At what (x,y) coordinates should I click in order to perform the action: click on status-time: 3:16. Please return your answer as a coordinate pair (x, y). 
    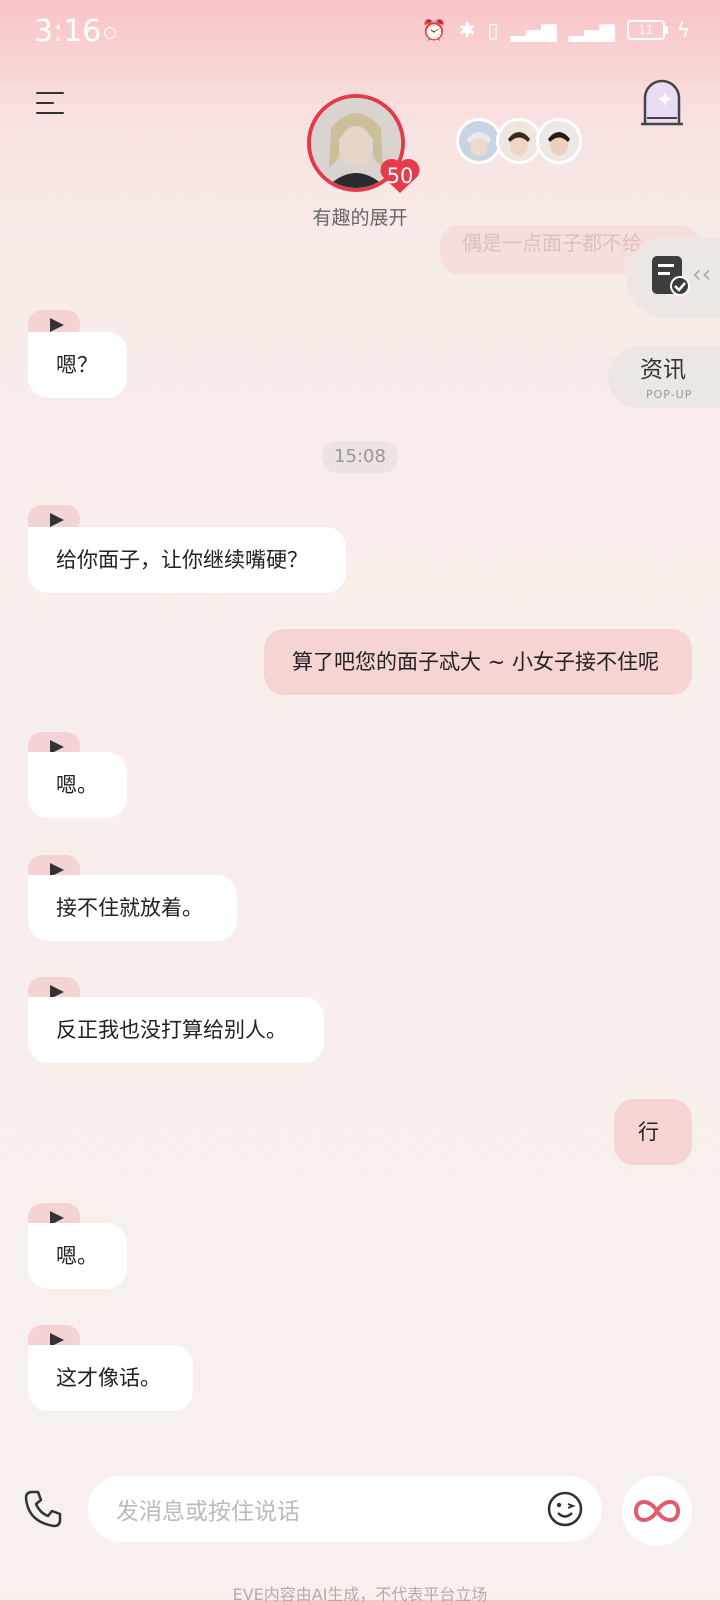
    Looking at the image, I should click on (68, 31).